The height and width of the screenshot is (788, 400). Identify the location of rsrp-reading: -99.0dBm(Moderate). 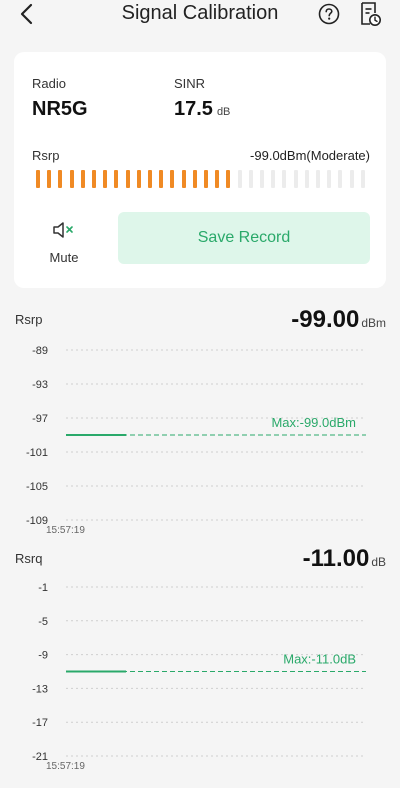
(310, 155).